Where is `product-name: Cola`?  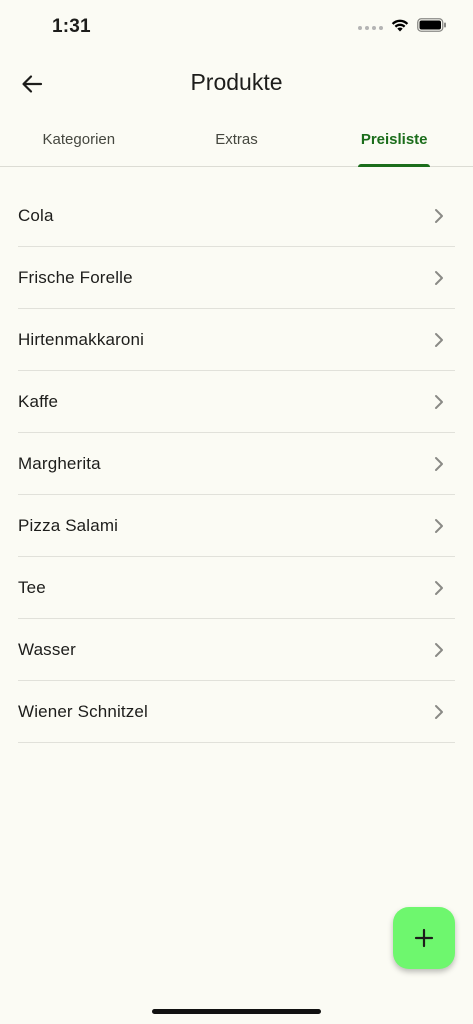 product-name: Cola is located at coordinates (36, 215).